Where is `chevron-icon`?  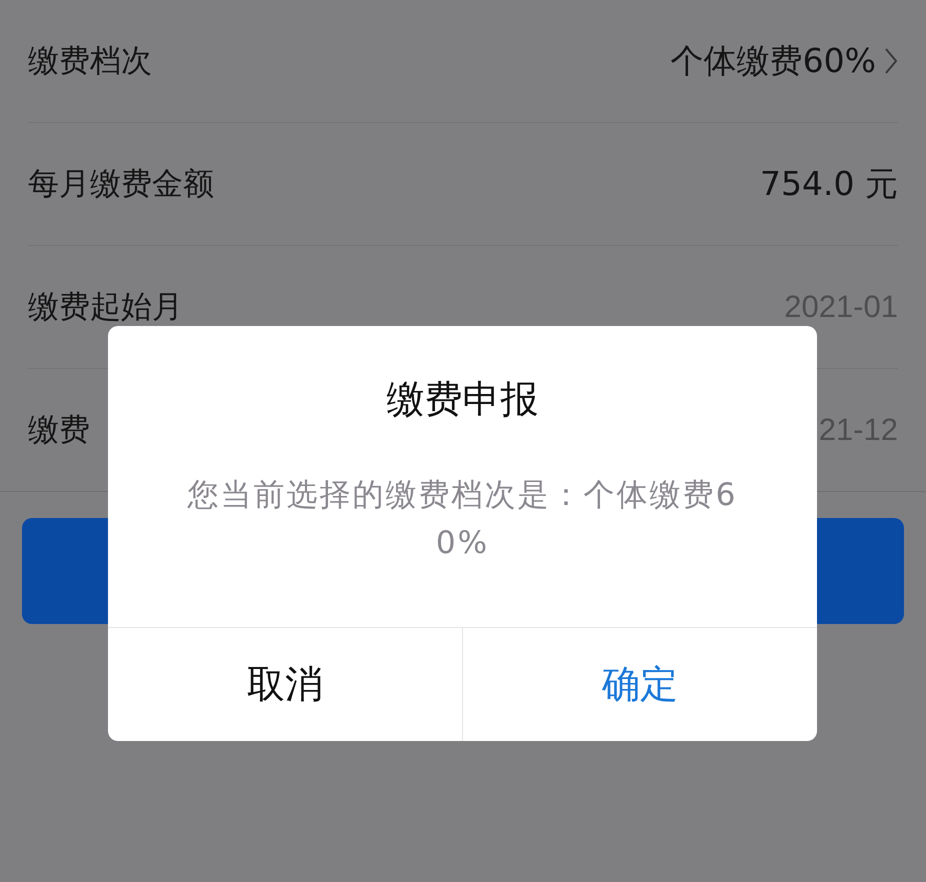 chevron-icon is located at coordinates (891, 61).